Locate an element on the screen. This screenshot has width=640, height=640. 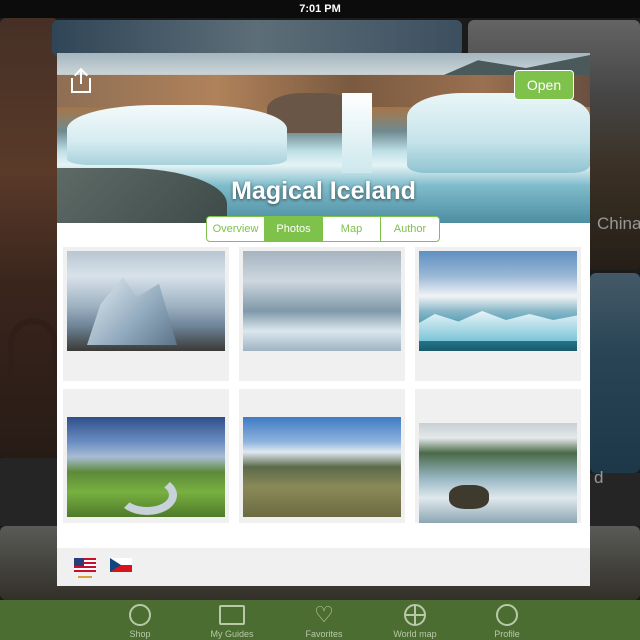
photo-glacier-lagoon is located at coordinates (322, 301).